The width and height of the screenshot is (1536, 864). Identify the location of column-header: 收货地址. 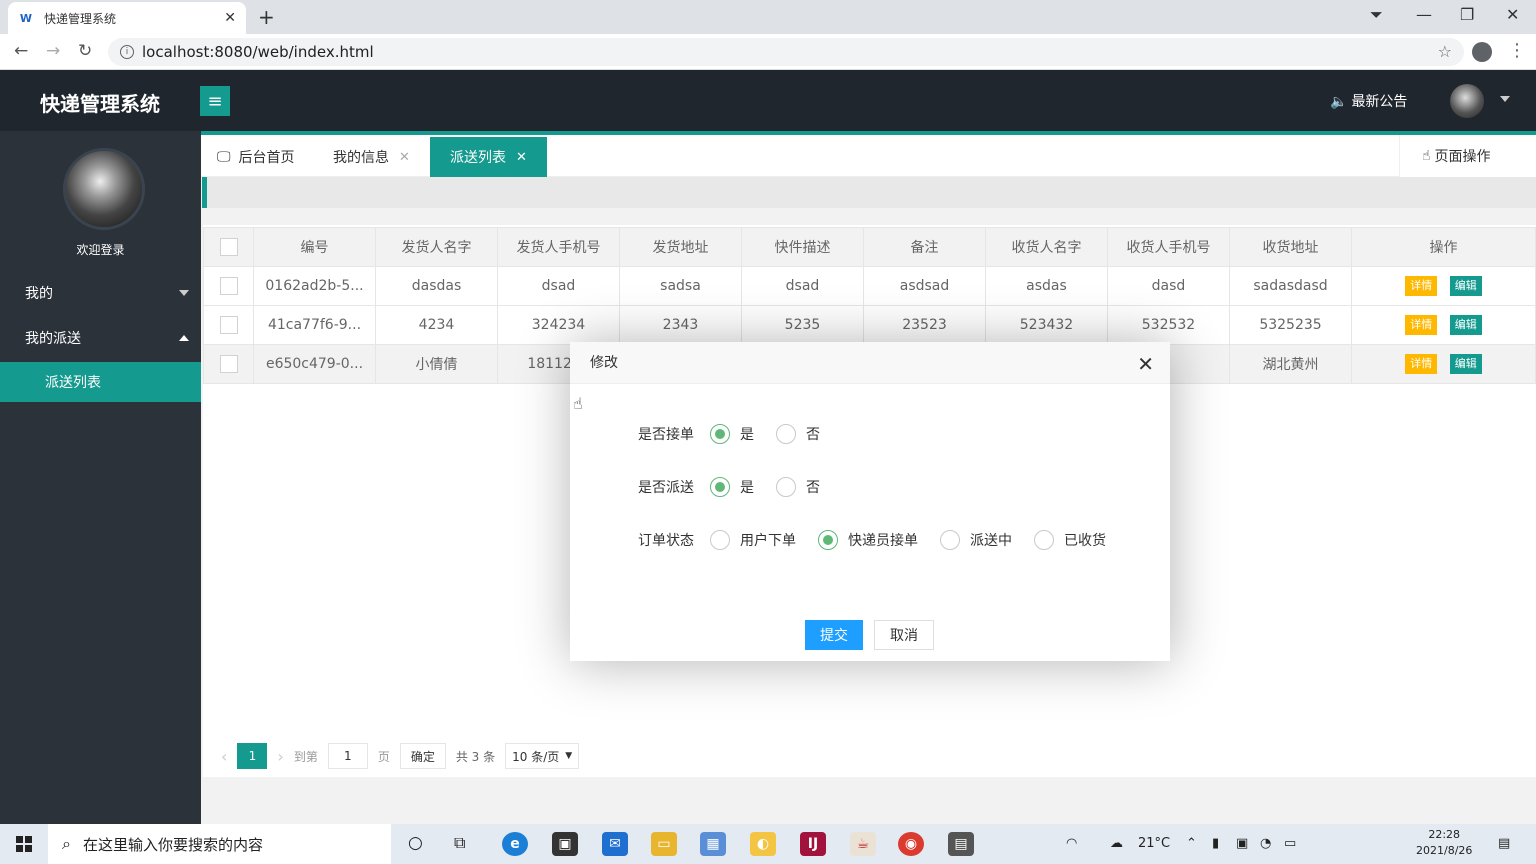
(1290, 247).